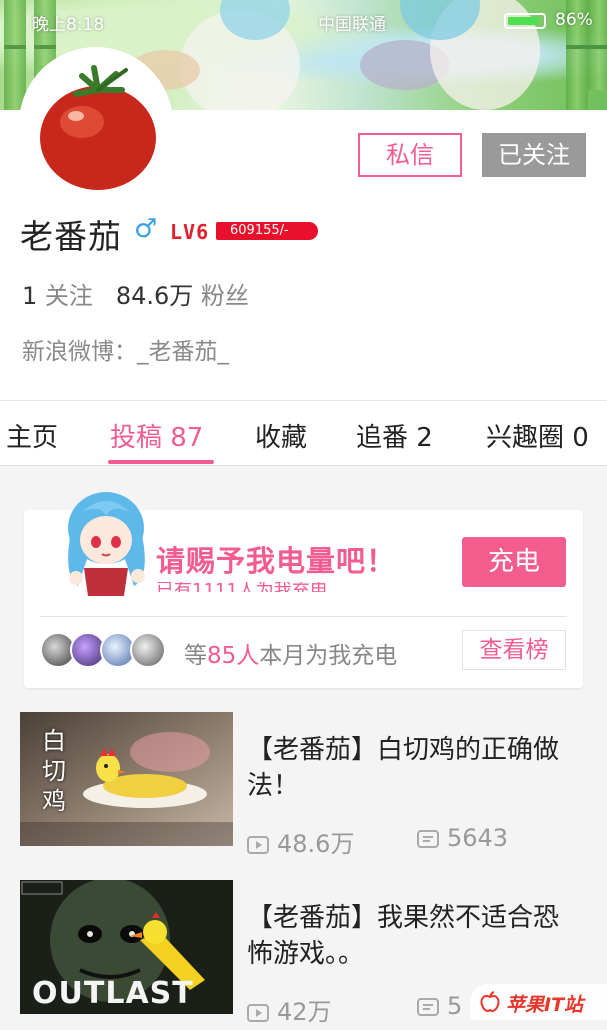 Image resolution: width=607 pixels, height=1030 pixels. What do you see at coordinates (195, 656) in the screenshot?
I see `charge-count-prefix: 等` at bounding box center [195, 656].